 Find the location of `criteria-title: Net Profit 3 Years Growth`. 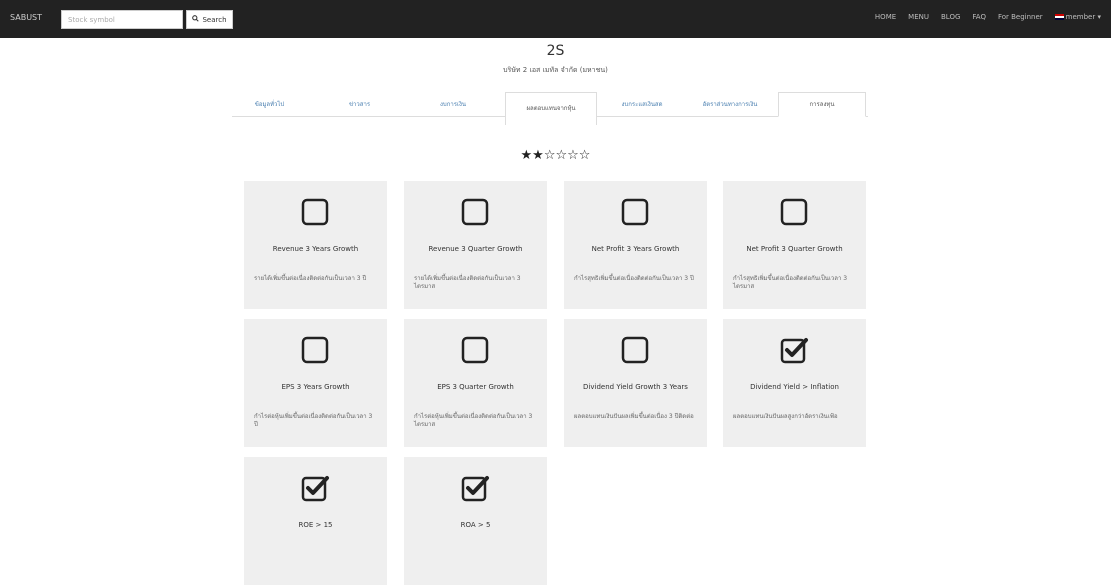

criteria-title: Net Profit 3 Years Growth is located at coordinates (635, 249).